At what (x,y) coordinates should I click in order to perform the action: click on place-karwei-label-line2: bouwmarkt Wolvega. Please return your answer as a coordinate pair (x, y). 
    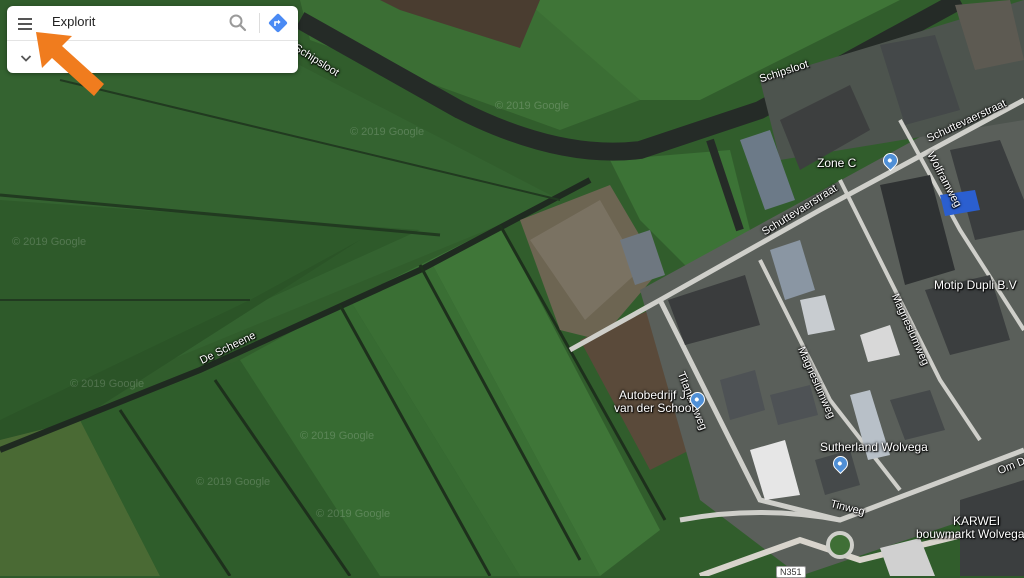
    Looking at the image, I should click on (970, 534).